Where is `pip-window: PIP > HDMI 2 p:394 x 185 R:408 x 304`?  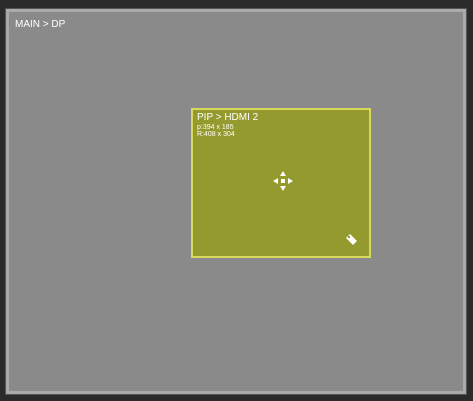
pip-window: PIP > HDMI 2 p:394 x 185 R:408 x 304 is located at coordinates (281, 183).